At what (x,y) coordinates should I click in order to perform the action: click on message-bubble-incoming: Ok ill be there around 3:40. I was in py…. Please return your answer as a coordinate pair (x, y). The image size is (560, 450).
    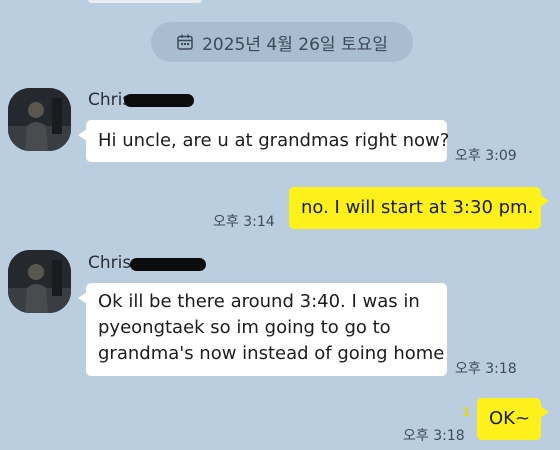
    Looking at the image, I should click on (266, 329).